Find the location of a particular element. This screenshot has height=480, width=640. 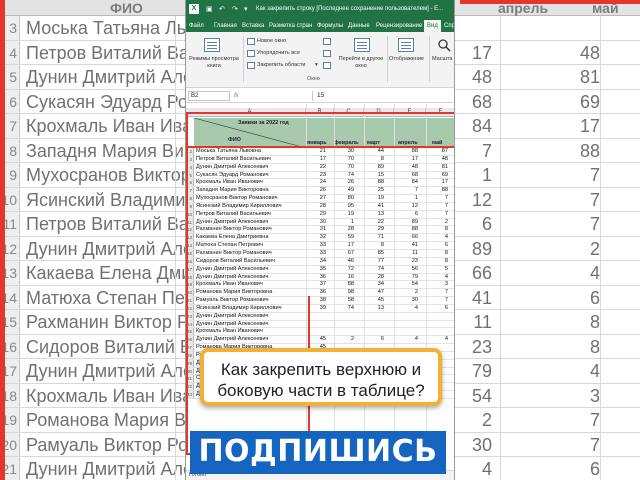

cell-value: 47 is located at coordinates (377, 293).